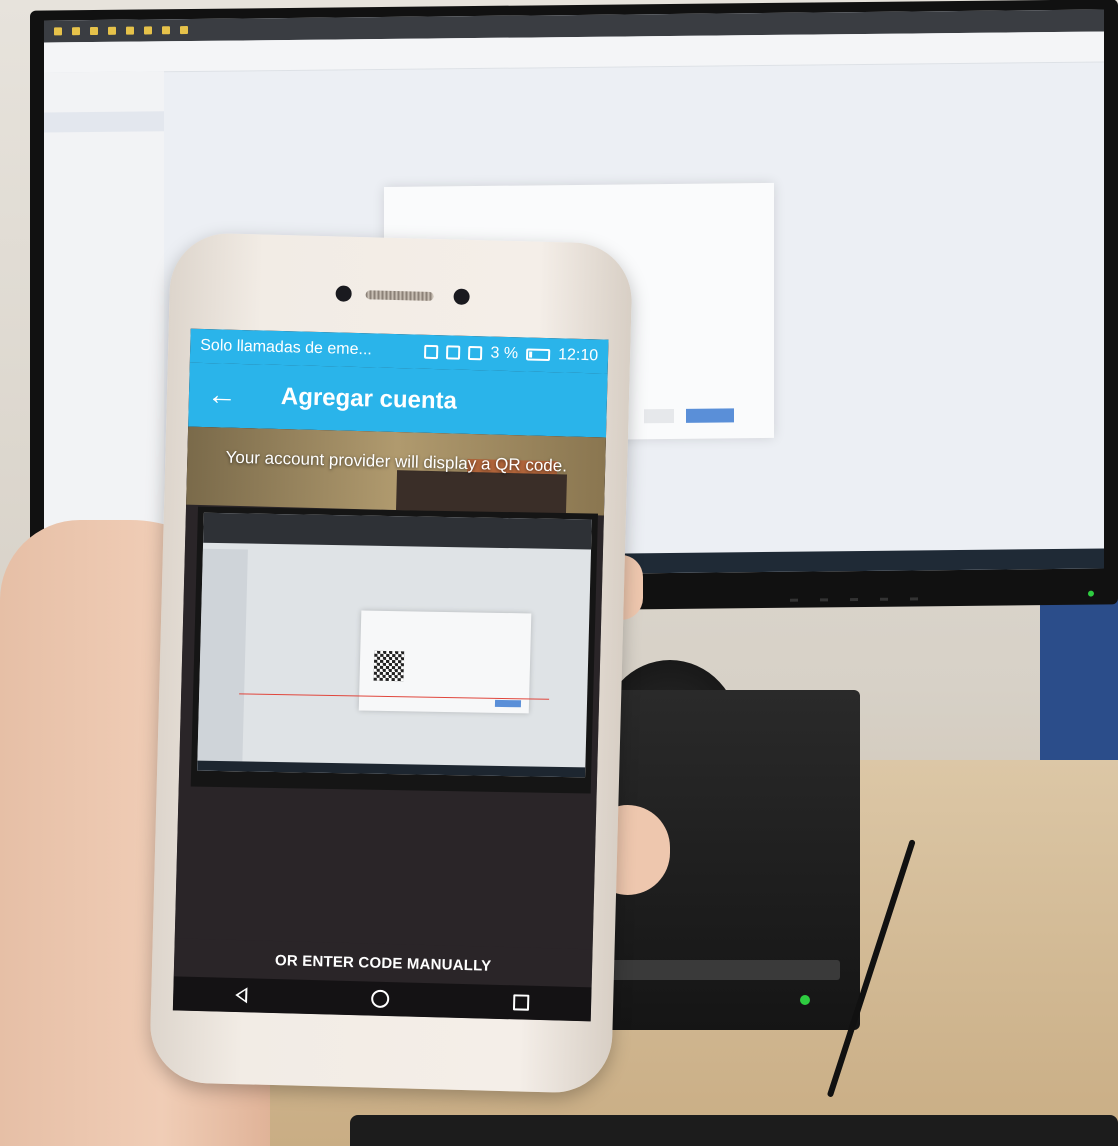  Describe the element at coordinates (104, 325) in the screenshot. I see `ms-sidebar` at that location.